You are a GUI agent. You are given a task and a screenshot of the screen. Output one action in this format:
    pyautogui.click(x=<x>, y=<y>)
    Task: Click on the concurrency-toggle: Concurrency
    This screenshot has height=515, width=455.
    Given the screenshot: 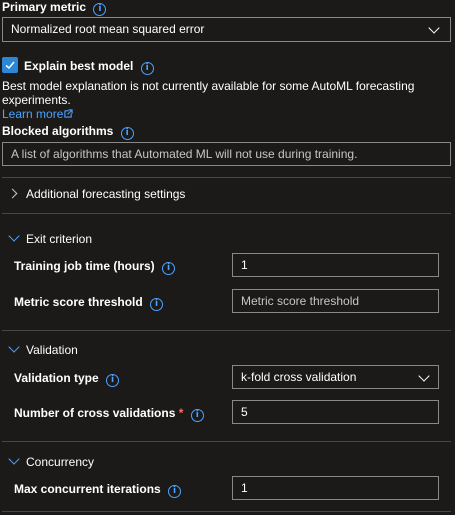 What is the action you would take?
    pyautogui.click(x=226, y=461)
    